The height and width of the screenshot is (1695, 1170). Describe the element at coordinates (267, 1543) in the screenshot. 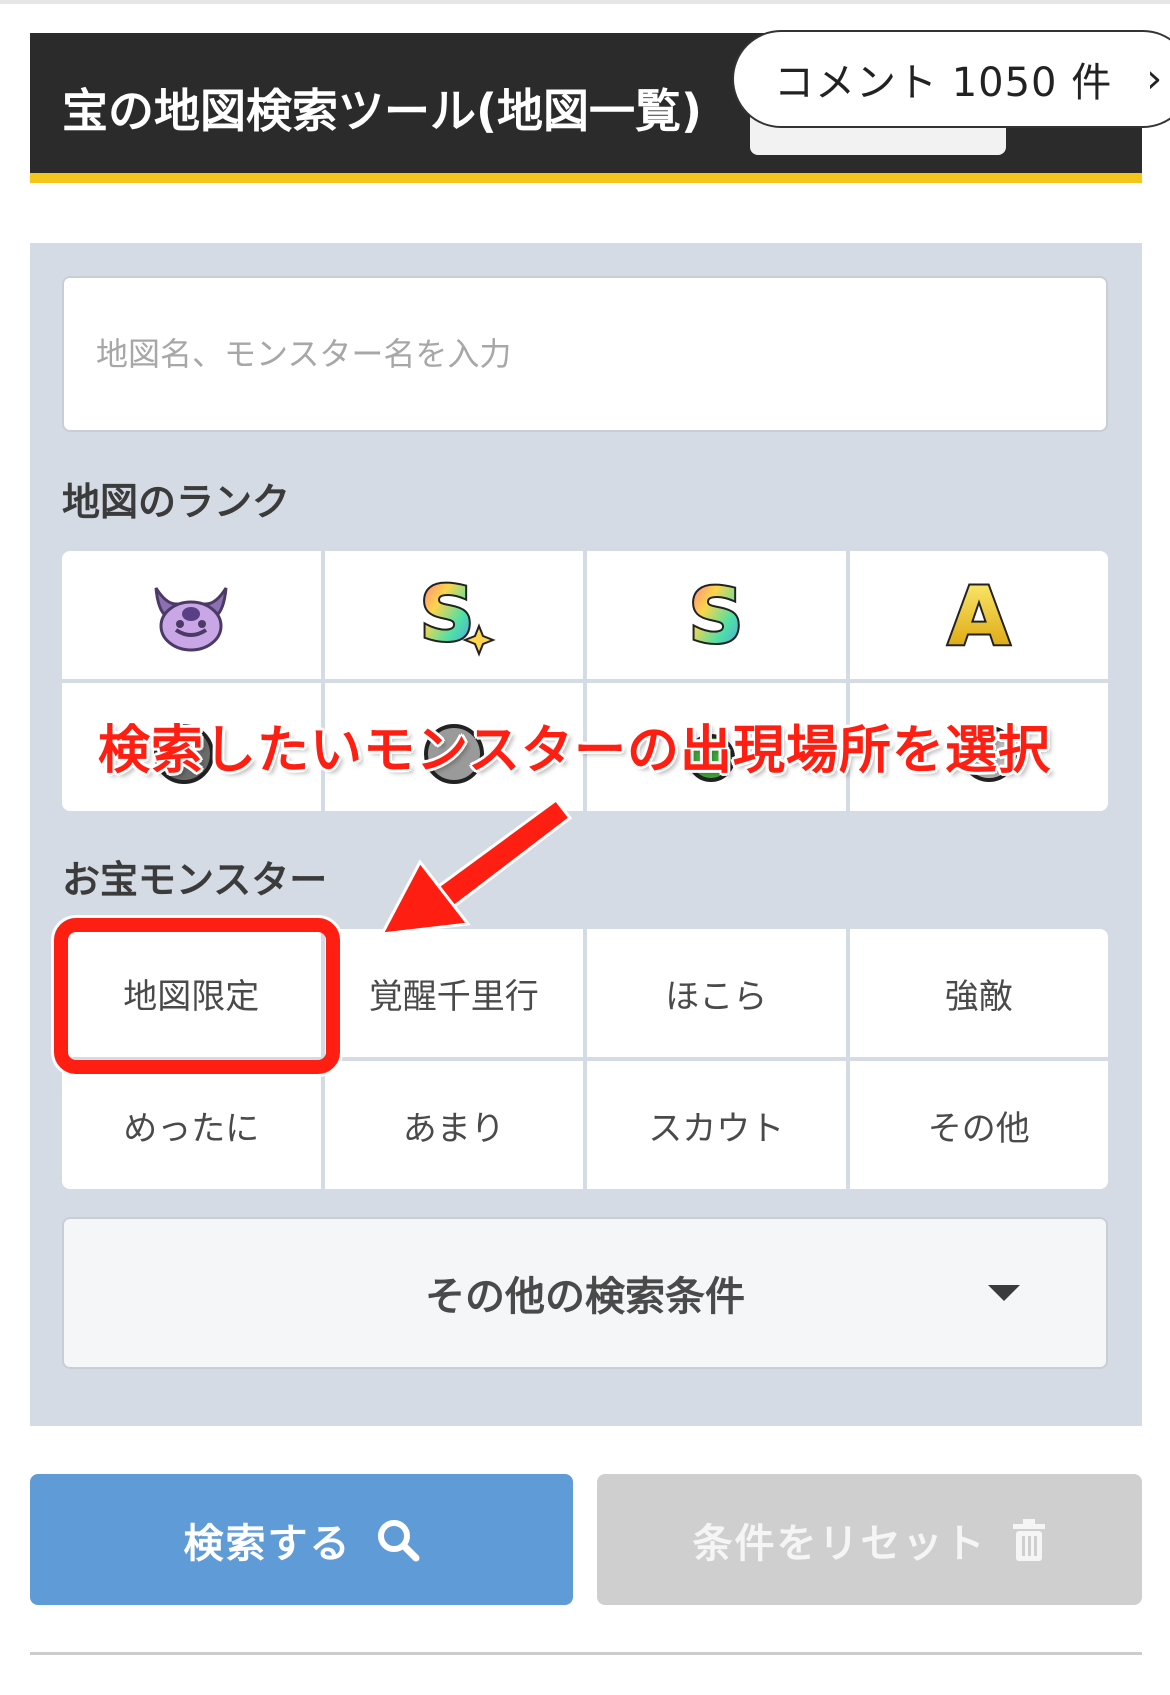

I see `search-button-label: 検索する` at that location.